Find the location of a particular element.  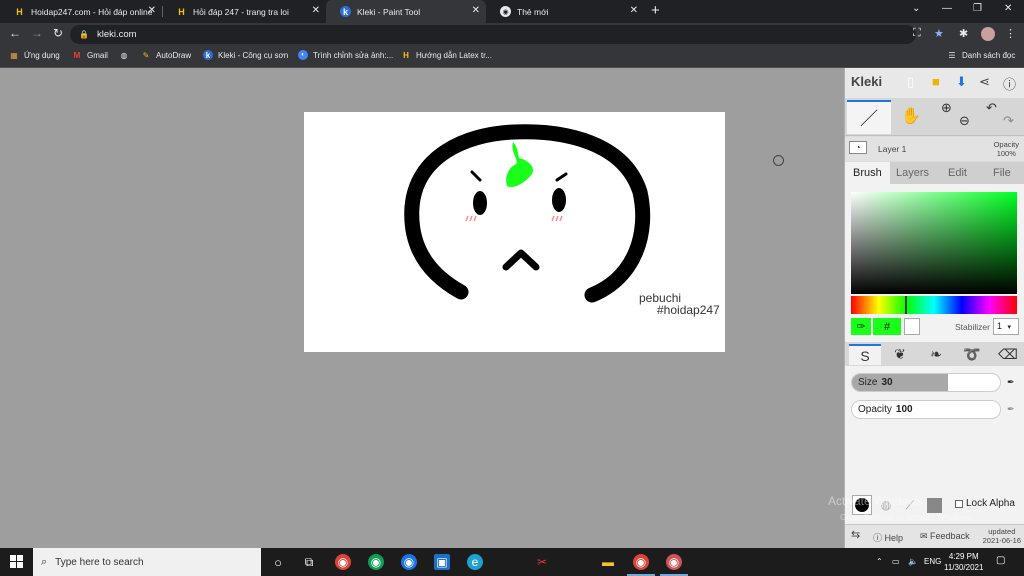

forward-icon: → is located at coordinates (37, 33).